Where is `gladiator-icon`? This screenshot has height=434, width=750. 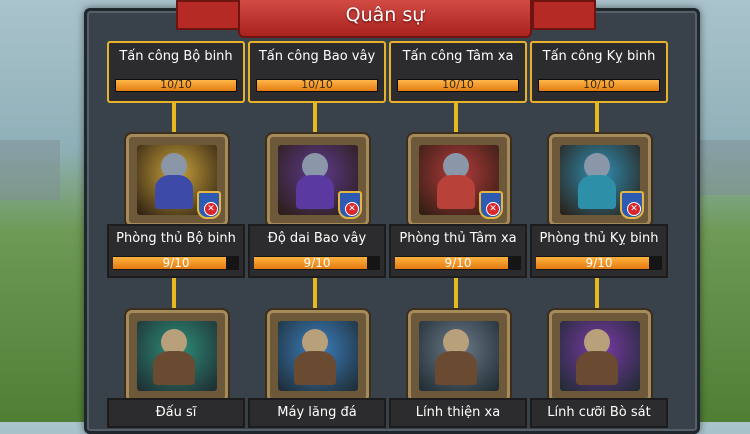
gladiator-icon is located at coordinates (177, 356).